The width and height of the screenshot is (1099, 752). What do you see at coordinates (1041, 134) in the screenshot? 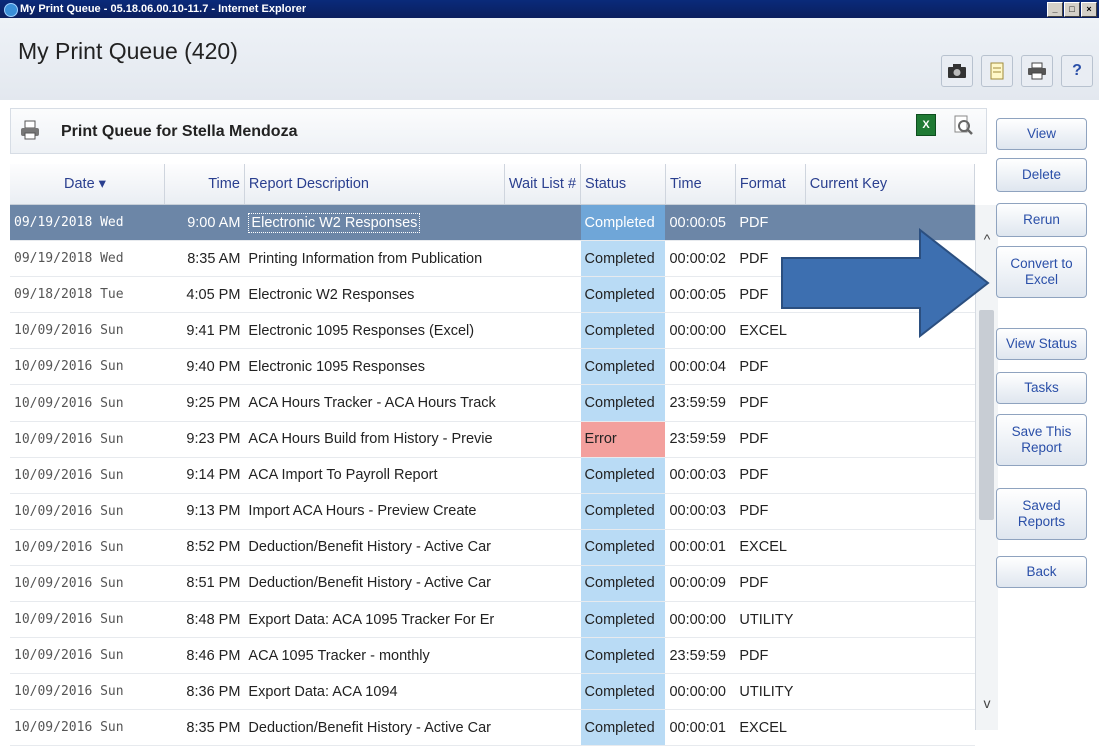
I see `view-button: View` at bounding box center [1041, 134].